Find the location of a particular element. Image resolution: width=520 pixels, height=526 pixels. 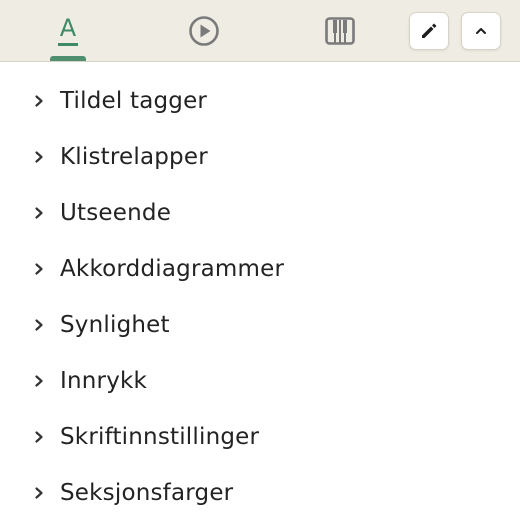

section-label: Tildel tagger is located at coordinates (134, 101).